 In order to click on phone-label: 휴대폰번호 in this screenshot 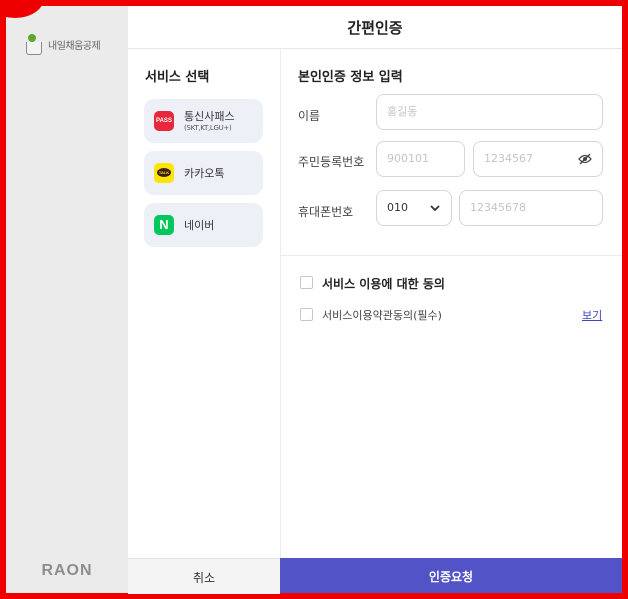, I will do `click(326, 212)`.